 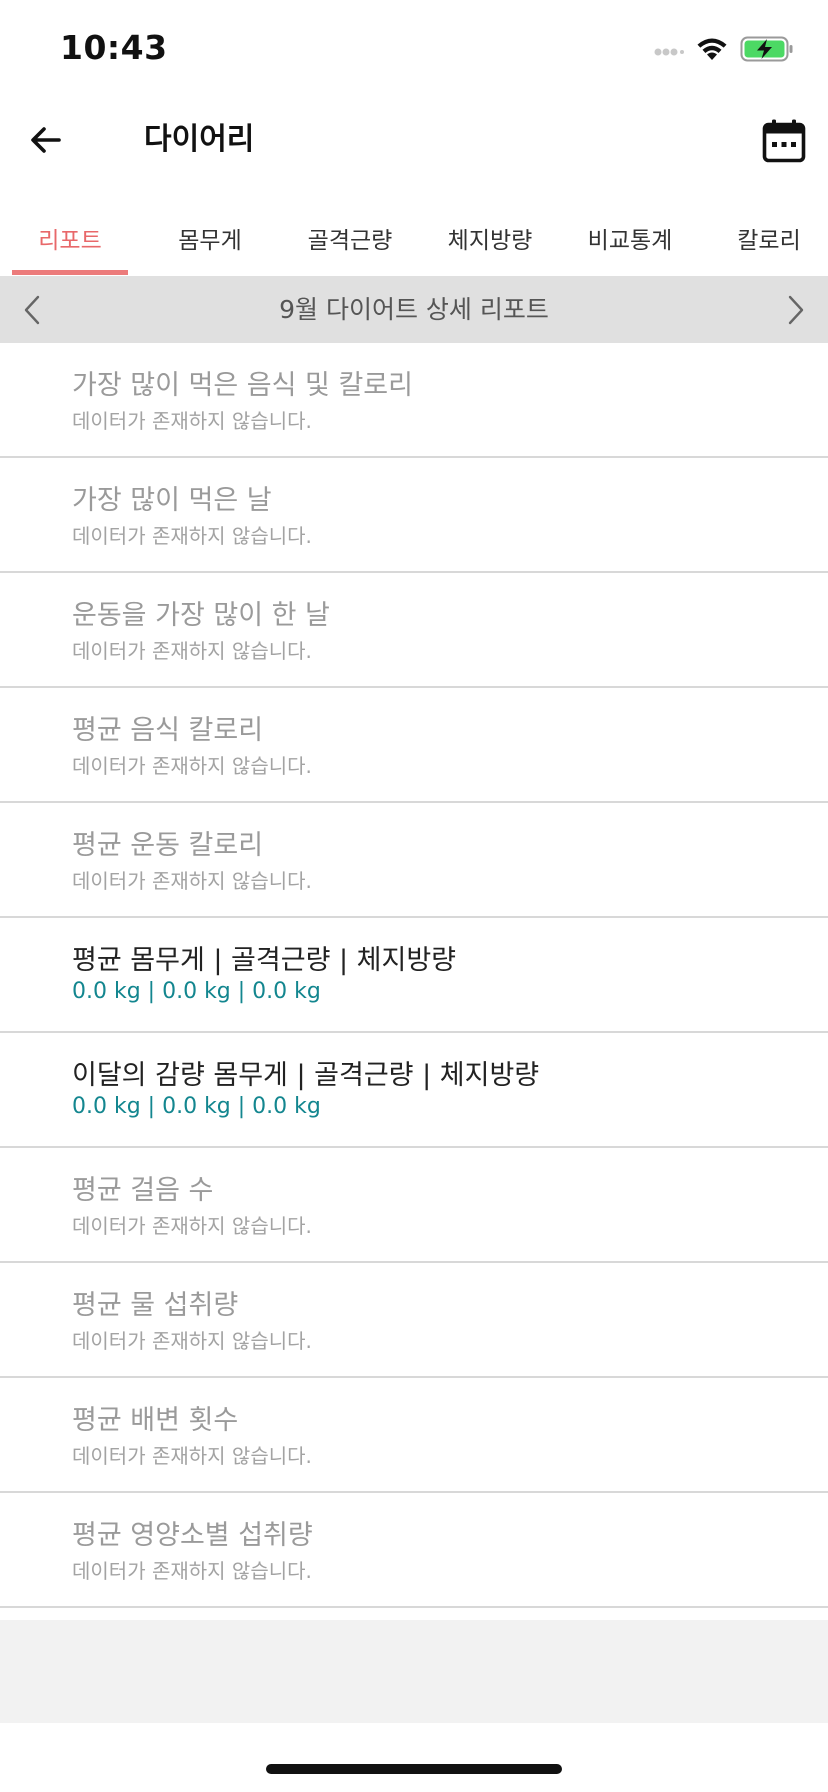 What do you see at coordinates (70, 272) in the screenshot?
I see `active-tab-indicator` at bounding box center [70, 272].